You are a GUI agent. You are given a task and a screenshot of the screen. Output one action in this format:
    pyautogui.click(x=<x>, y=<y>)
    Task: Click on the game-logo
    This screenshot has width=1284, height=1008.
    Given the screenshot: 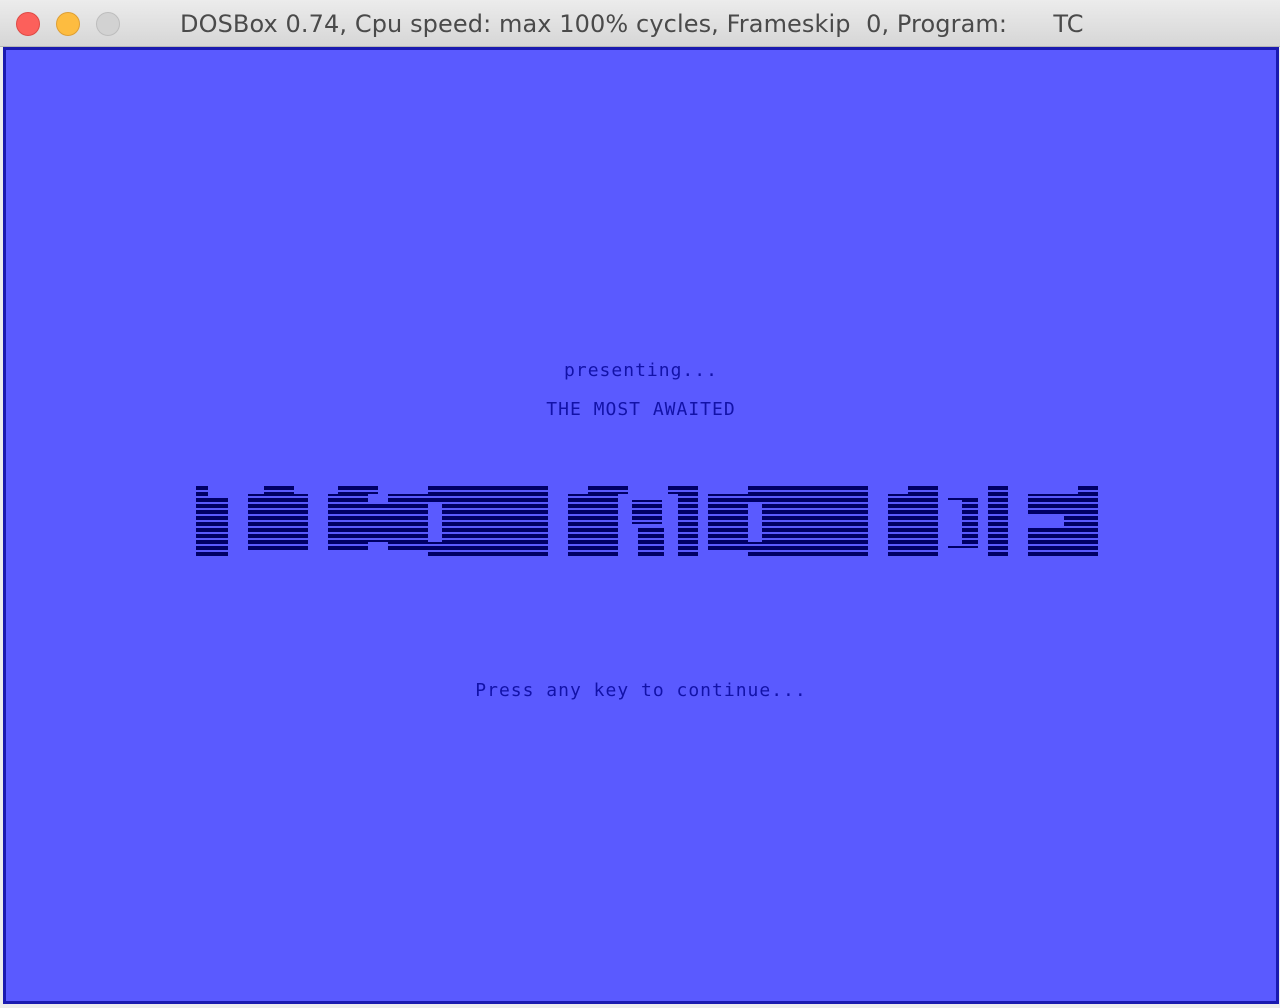 What is the action you would take?
    pyautogui.click(x=647, y=521)
    